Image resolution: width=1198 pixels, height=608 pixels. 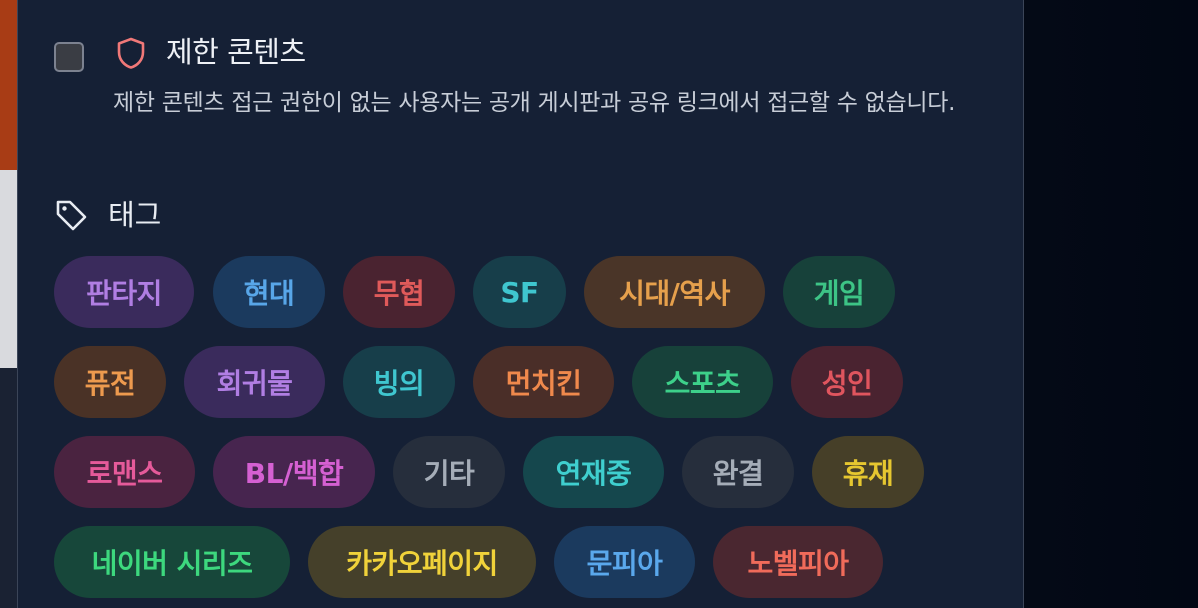 What do you see at coordinates (449, 472) in the screenshot?
I see `tag-chip-other: 기타` at bounding box center [449, 472].